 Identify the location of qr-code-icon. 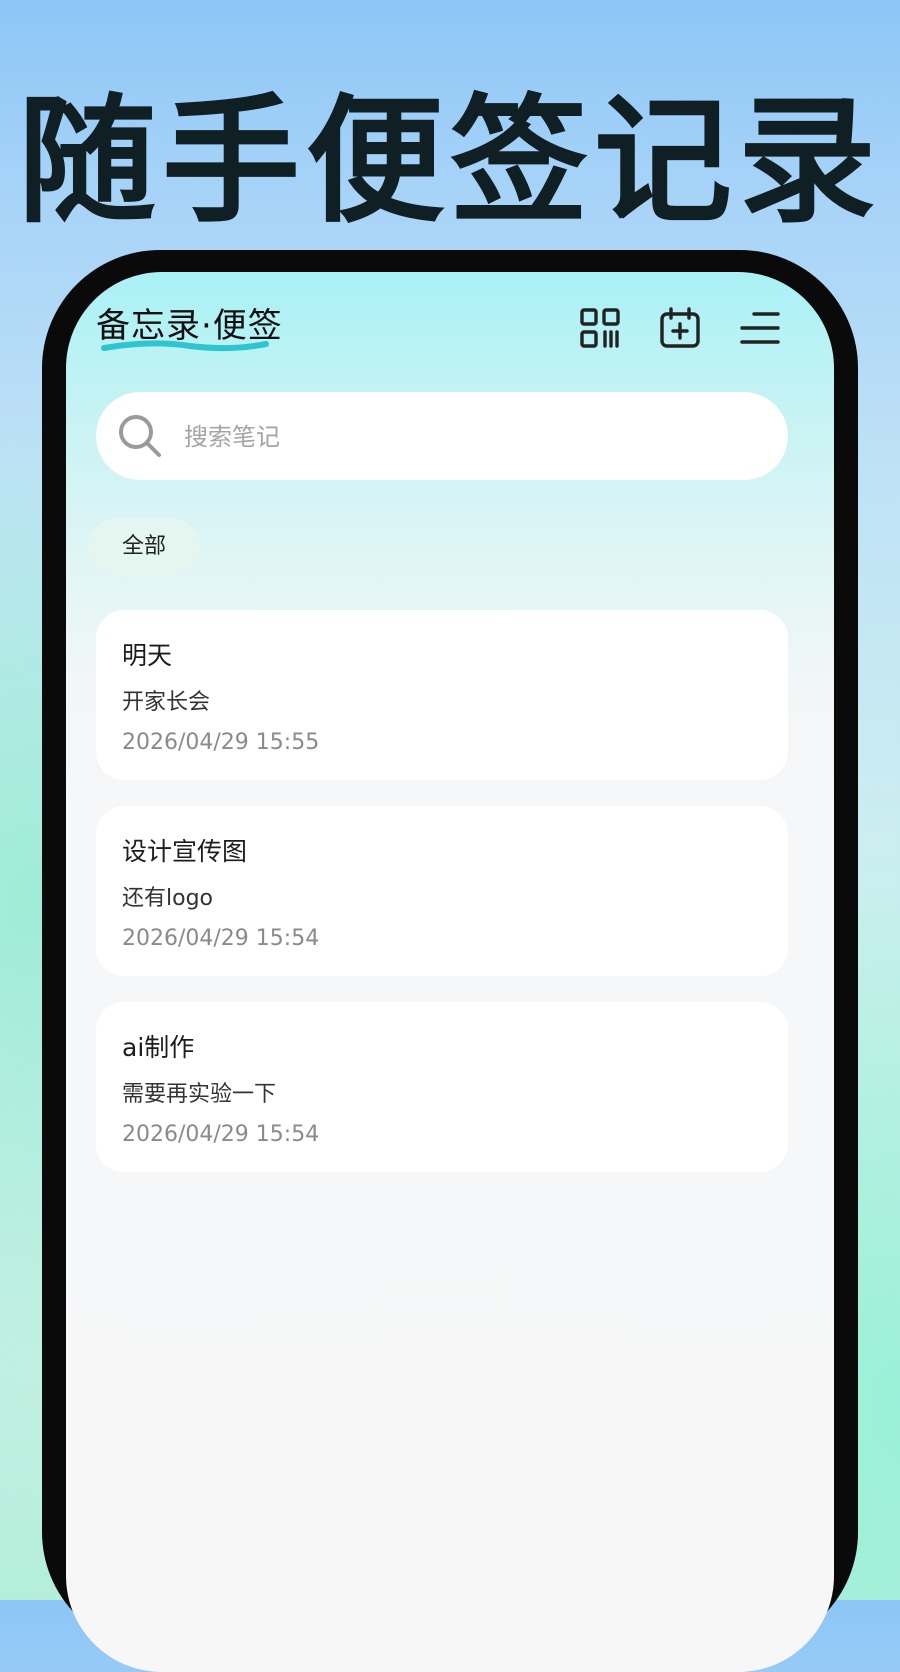
(600, 328).